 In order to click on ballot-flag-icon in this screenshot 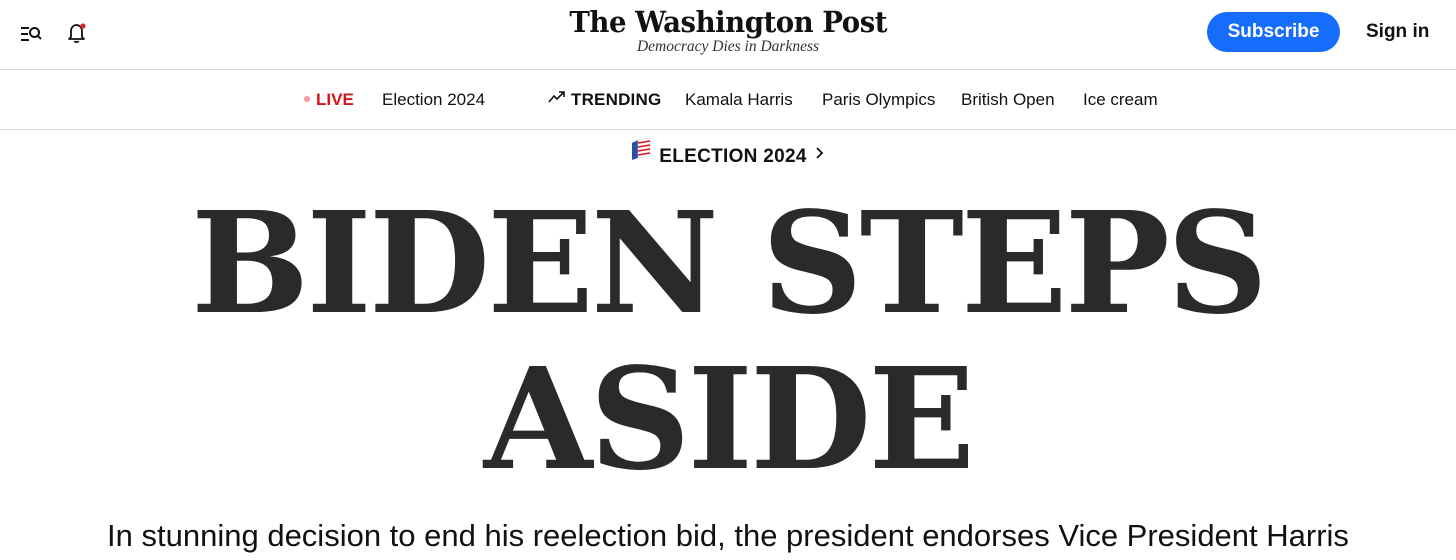, I will do `click(641, 154)`.